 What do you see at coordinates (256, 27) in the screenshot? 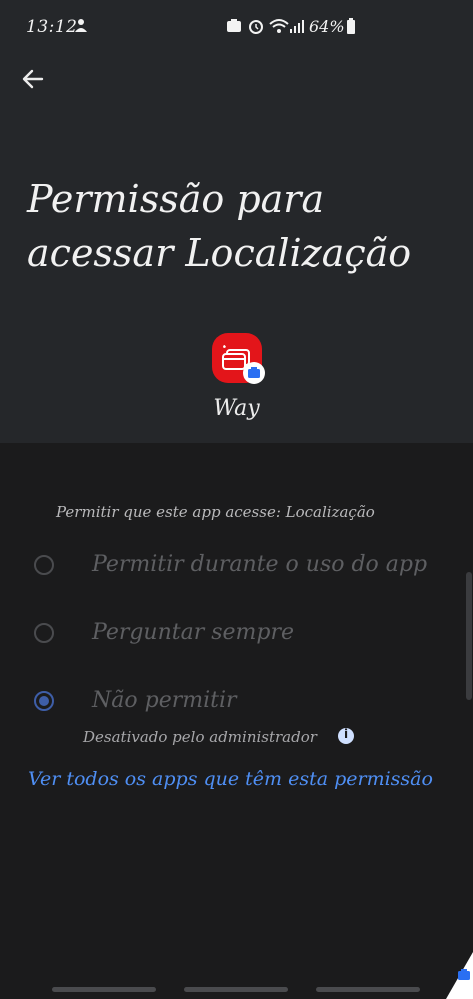
I see `alarm-icon` at bounding box center [256, 27].